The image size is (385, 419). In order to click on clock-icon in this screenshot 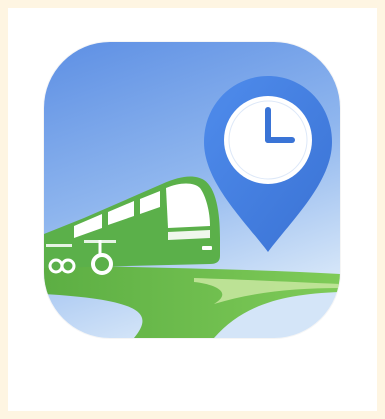, I will do `click(268, 140)`.